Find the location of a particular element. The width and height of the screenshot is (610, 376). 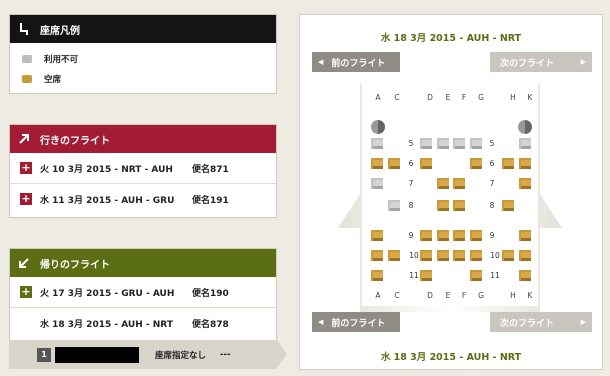

flight-route: 水 11 3月 2015 - AUH - GRU is located at coordinates (107, 200).